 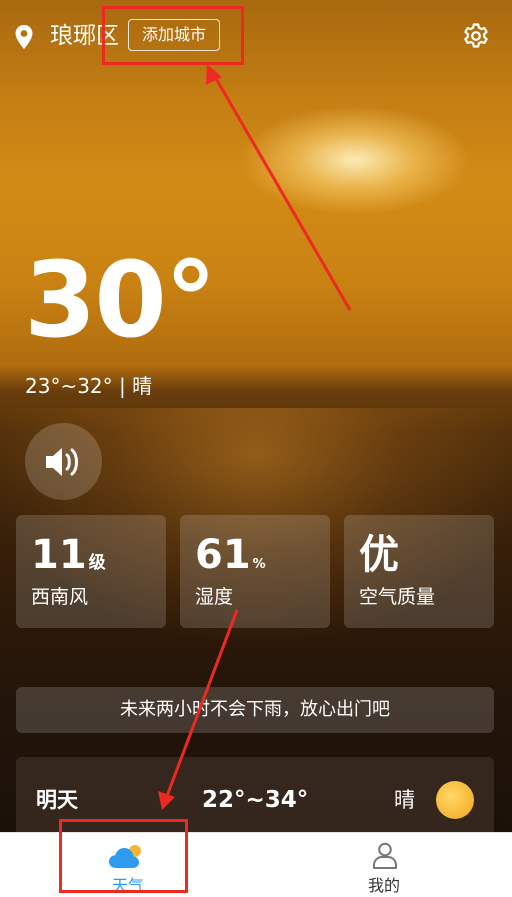 What do you see at coordinates (60, 597) in the screenshot?
I see `wind-direction-label: 西南风` at bounding box center [60, 597].